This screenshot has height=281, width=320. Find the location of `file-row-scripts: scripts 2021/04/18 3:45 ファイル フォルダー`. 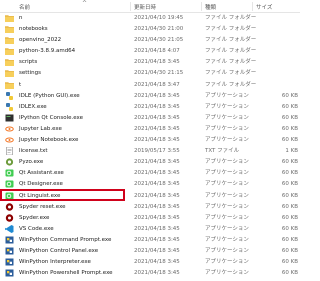

file-row-scripts: scripts 2021/04/18 3:45 ファイル フォルダー is located at coordinates (150, 62).